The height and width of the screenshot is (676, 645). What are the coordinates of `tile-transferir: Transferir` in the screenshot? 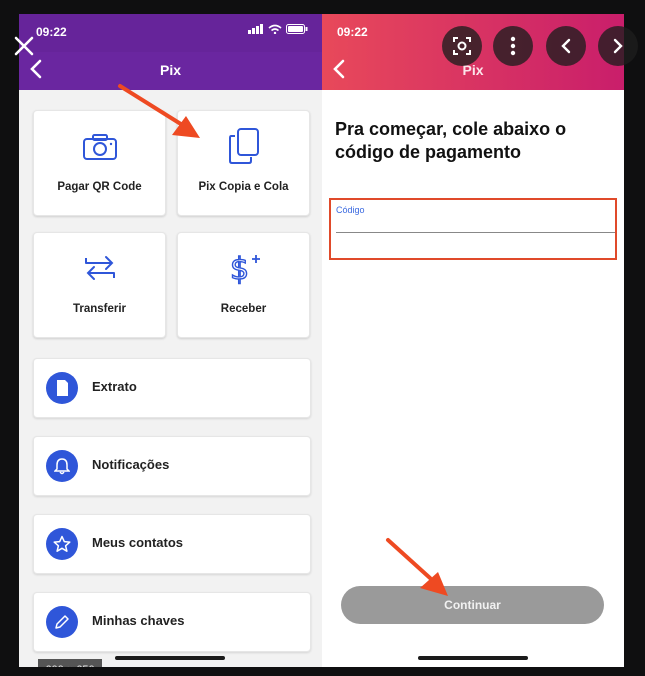 It's located at (99, 285).